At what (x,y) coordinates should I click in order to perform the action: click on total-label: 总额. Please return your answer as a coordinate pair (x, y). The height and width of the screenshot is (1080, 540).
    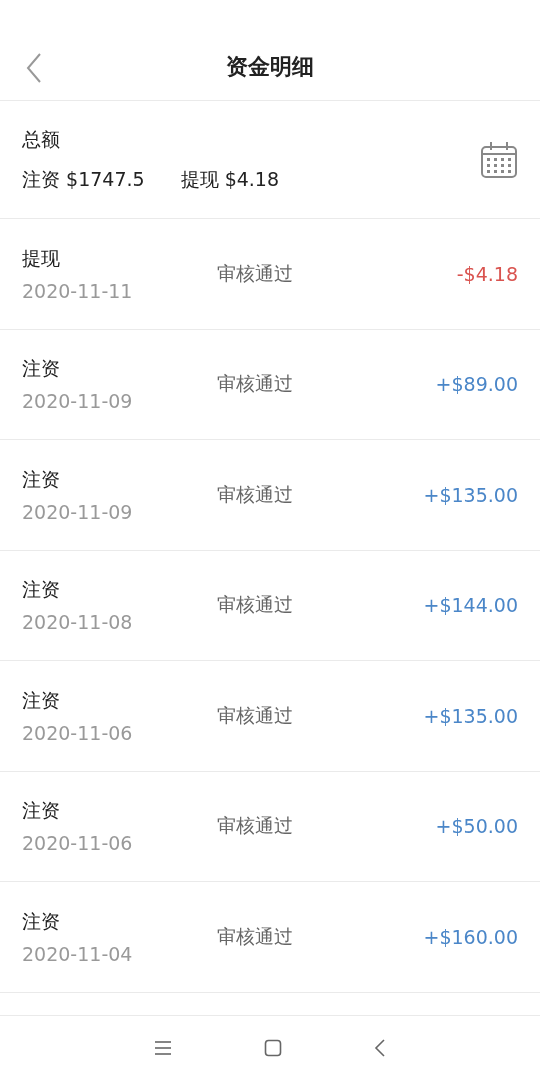
    Looking at the image, I should click on (41, 139).